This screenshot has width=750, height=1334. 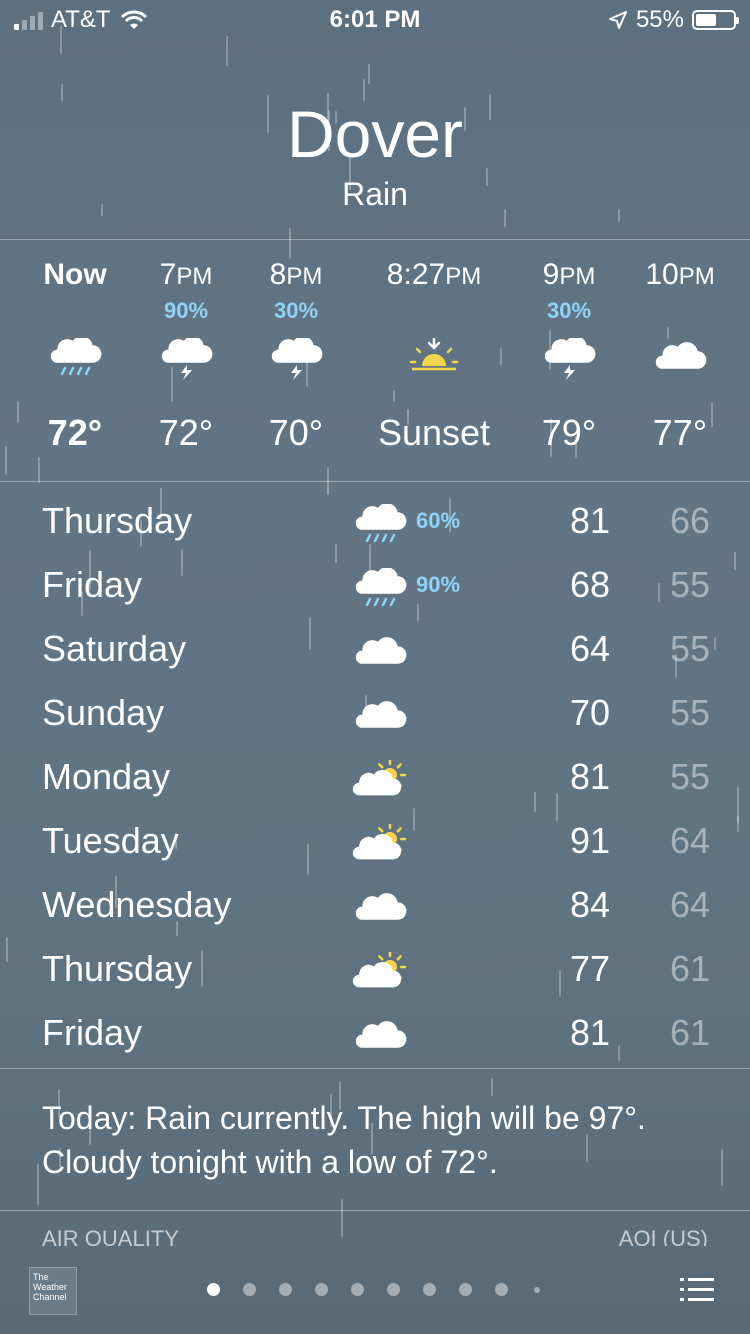 What do you see at coordinates (137, 904) in the screenshot?
I see `day-name: Wednesday` at bounding box center [137, 904].